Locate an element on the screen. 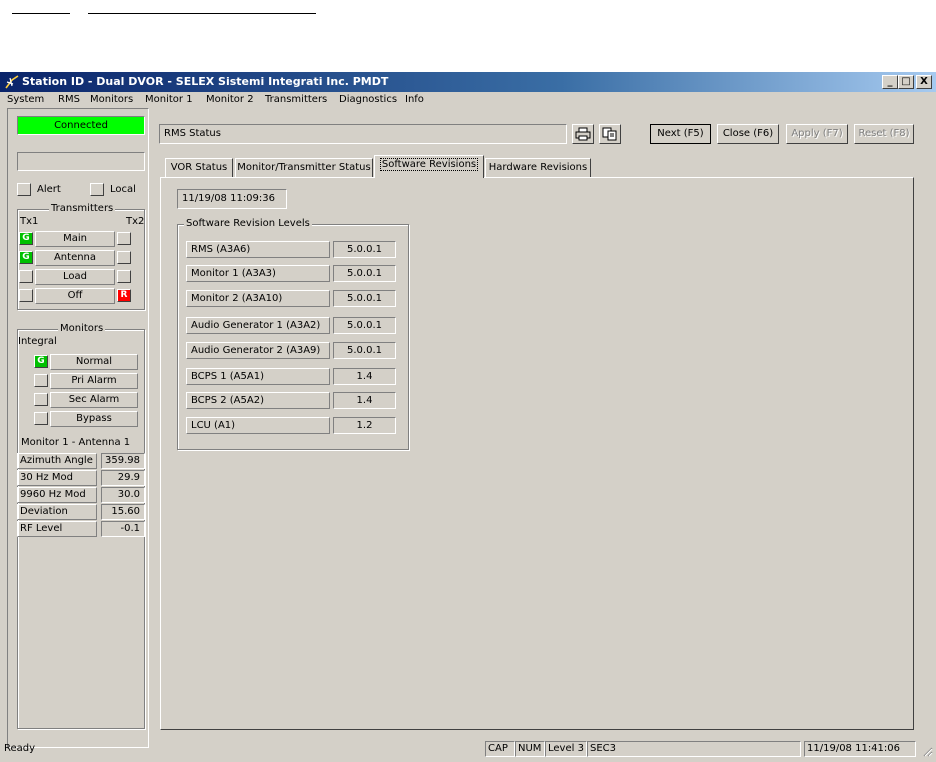  security-indicator: SEC3 is located at coordinates (694, 749).